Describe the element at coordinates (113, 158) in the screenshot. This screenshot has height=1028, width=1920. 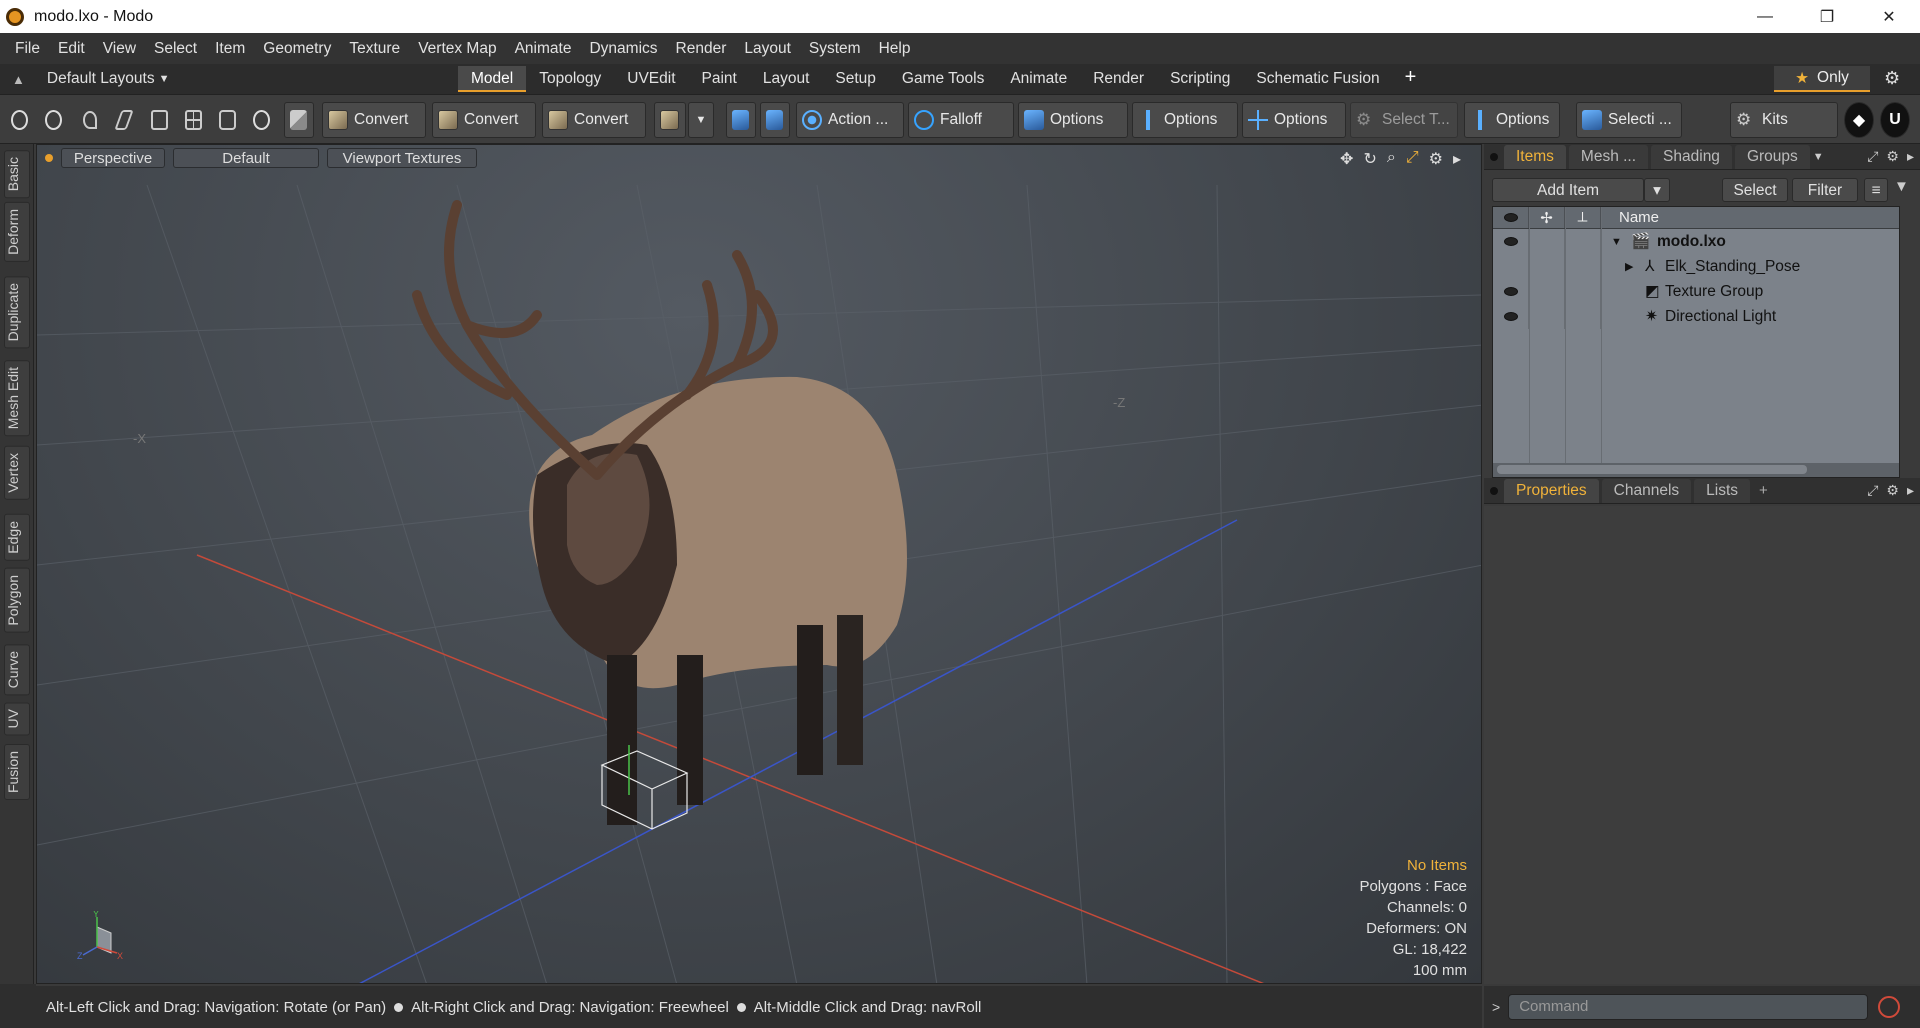
I see `view-type-button: Perspective` at that location.